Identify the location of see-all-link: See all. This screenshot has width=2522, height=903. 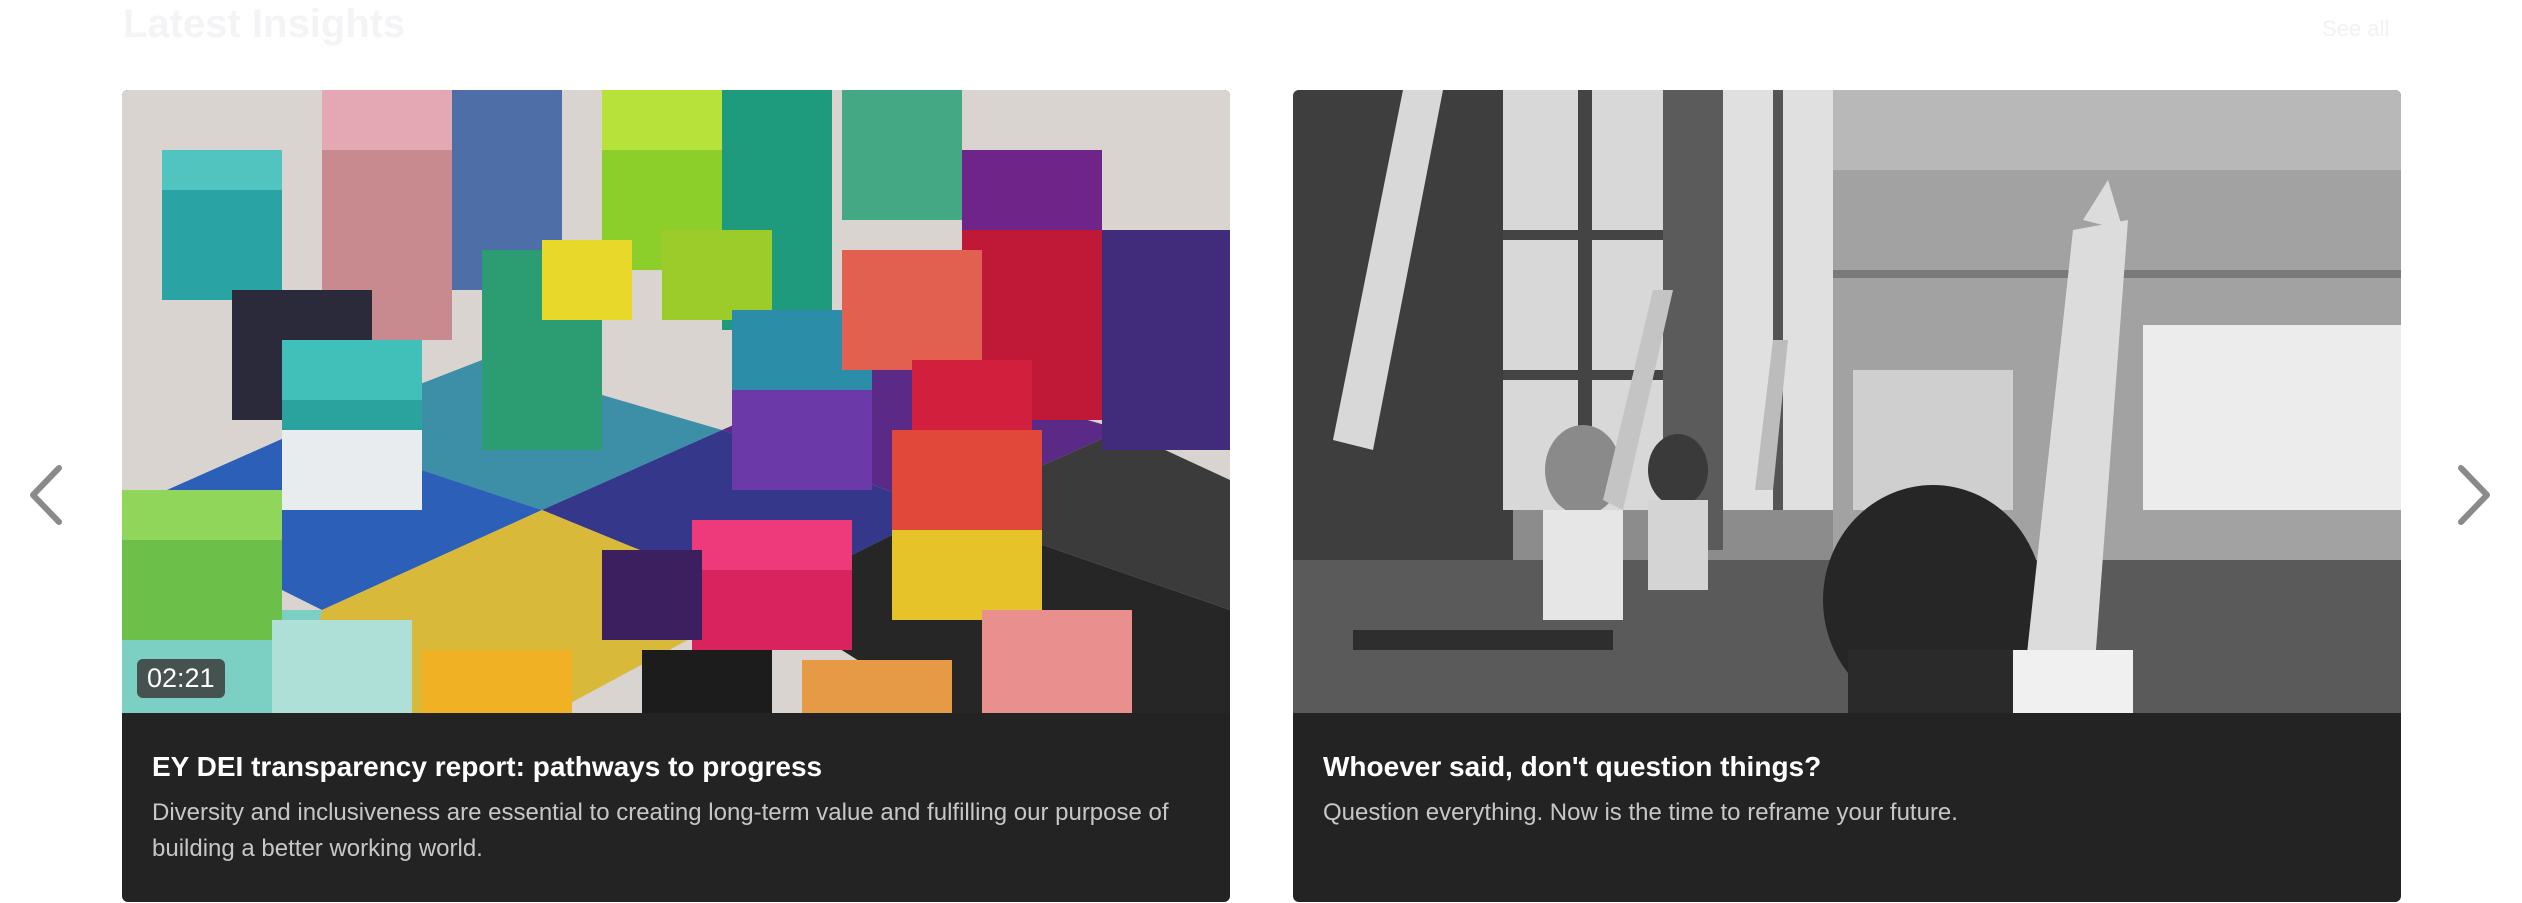
(2355, 29).